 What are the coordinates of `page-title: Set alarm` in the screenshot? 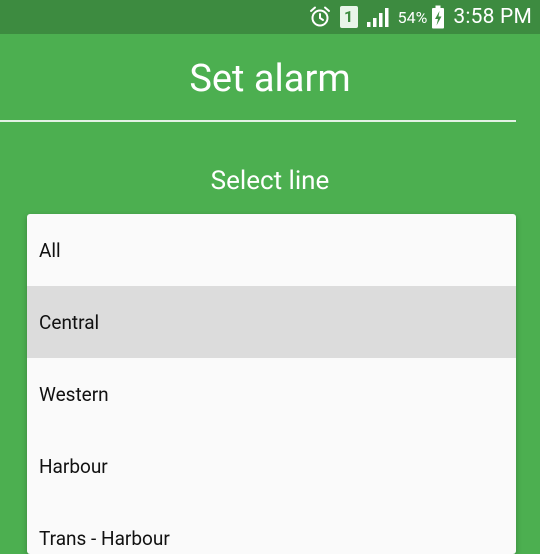 It's located at (270, 79).